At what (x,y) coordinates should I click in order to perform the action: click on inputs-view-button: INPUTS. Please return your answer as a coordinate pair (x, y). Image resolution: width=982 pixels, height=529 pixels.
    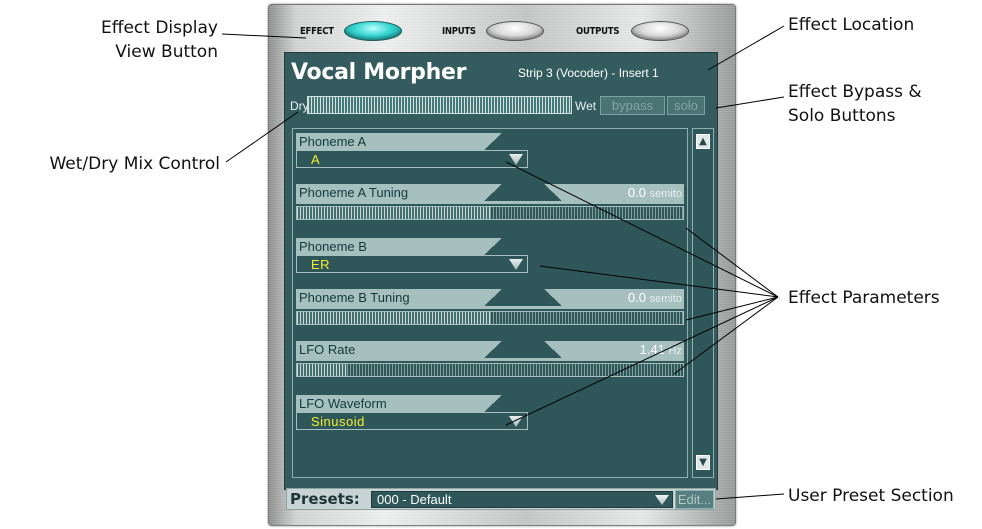
    Looking at the image, I should click on (493, 31).